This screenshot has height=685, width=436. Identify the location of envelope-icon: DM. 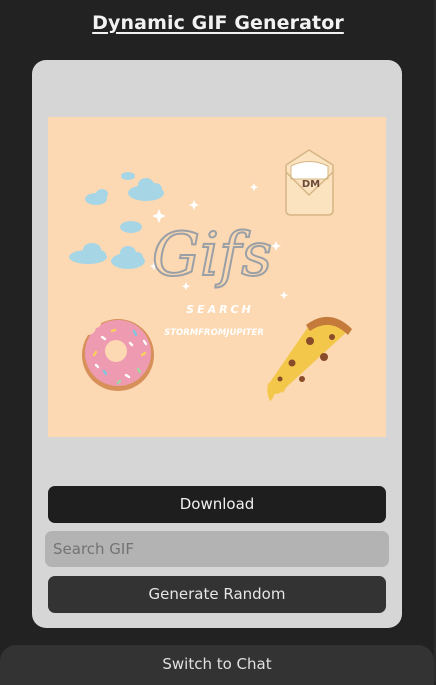
(309, 182).